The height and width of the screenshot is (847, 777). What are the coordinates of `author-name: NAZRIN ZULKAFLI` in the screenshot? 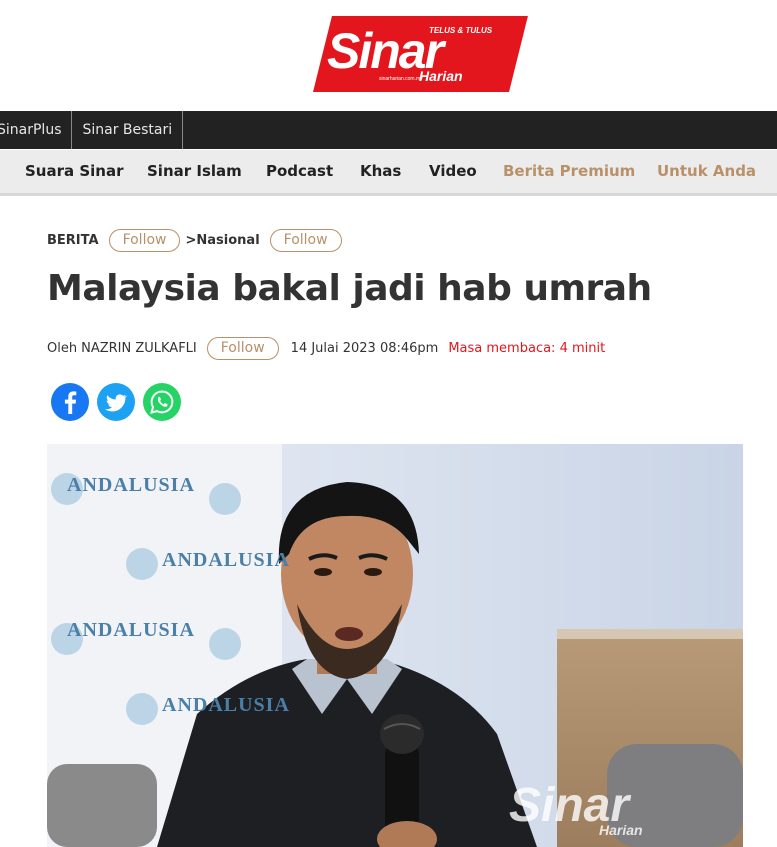 It's located at (139, 348).